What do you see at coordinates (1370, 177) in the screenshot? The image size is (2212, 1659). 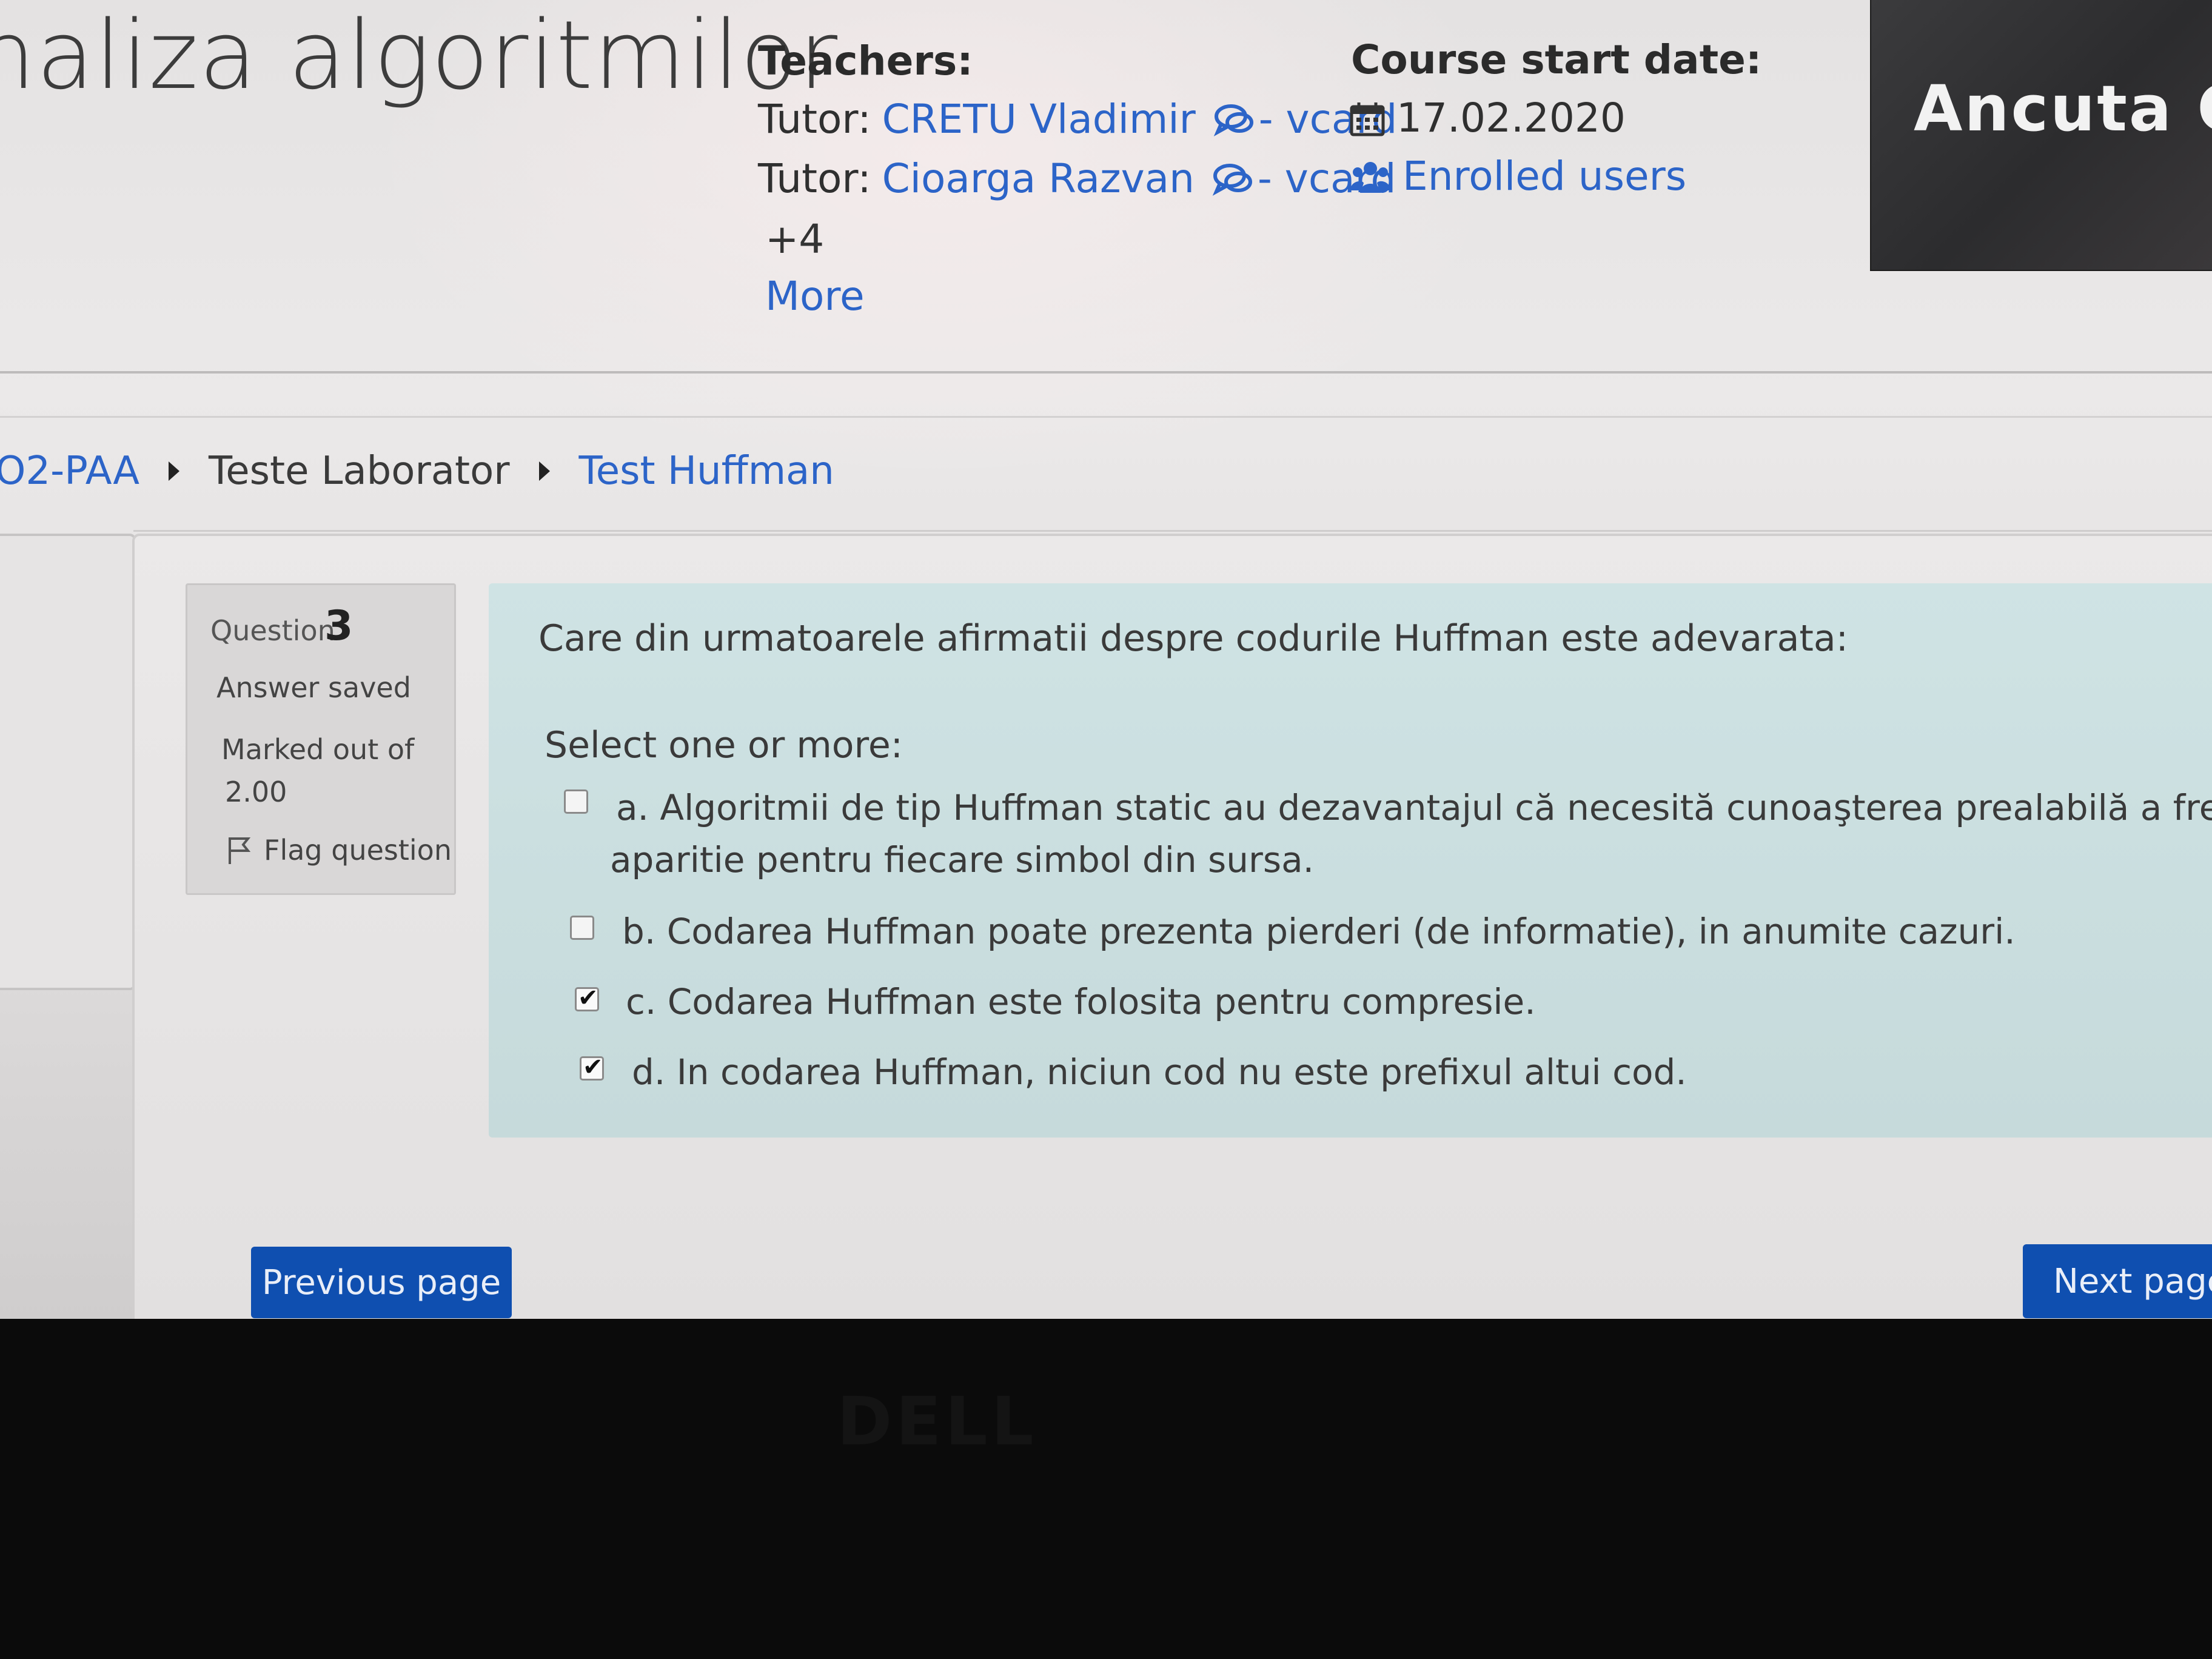 I see `users-icon` at bounding box center [1370, 177].